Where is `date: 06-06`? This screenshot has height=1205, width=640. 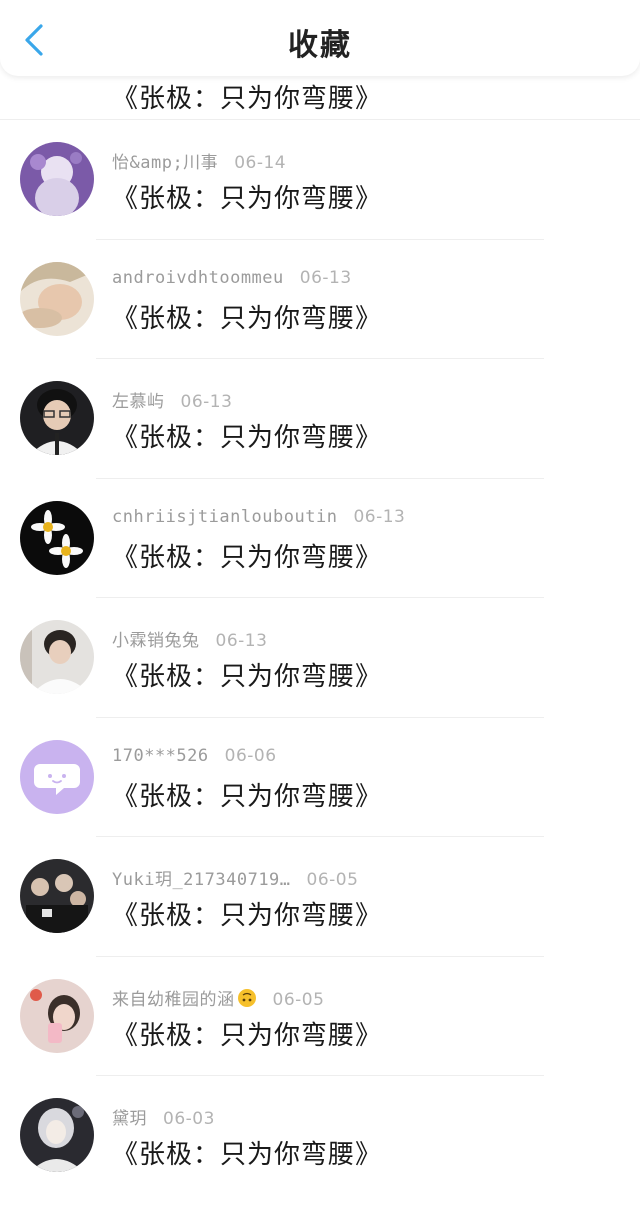
date: 06-06 is located at coordinates (250, 755).